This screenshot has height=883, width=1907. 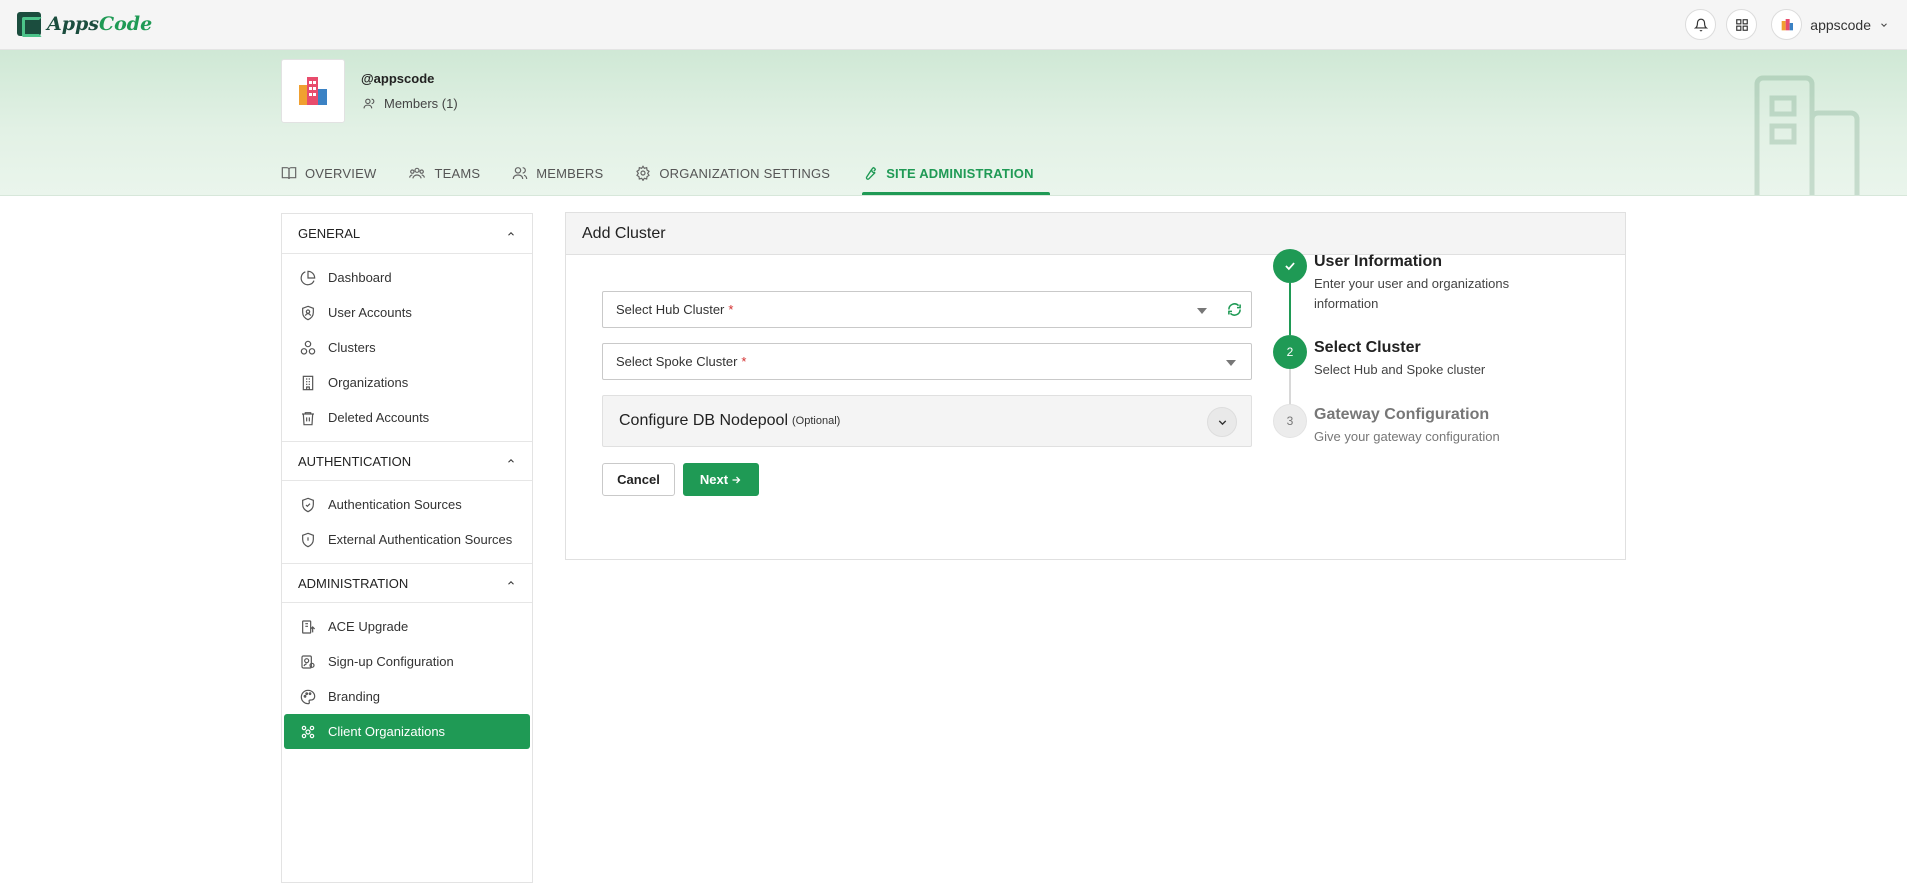 I want to click on sidebar-item-dashboard: Dashboard, so click(x=407, y=277).